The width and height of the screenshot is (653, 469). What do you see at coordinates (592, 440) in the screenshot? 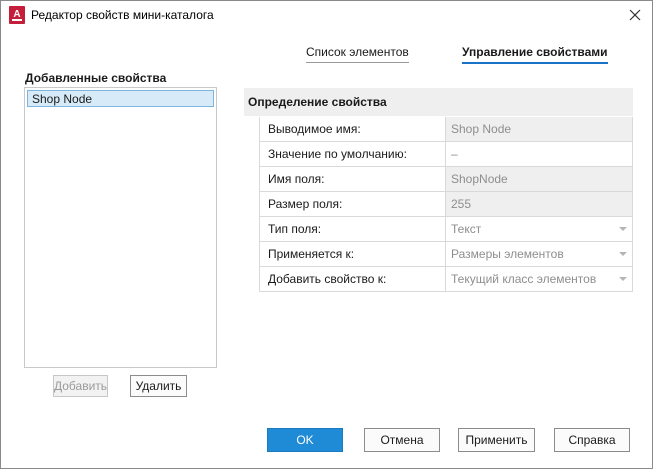
I see `help-button: Справка` at bounding box center [592, 440].